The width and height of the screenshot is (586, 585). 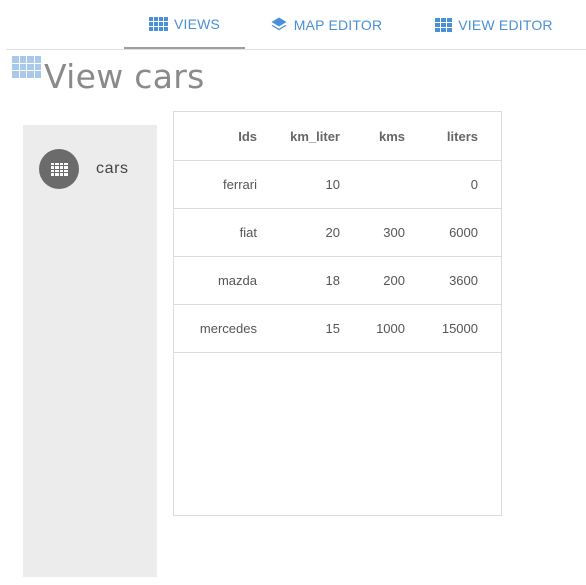 I want to click on cell-liters: 3600, so click(x=441, y=280).